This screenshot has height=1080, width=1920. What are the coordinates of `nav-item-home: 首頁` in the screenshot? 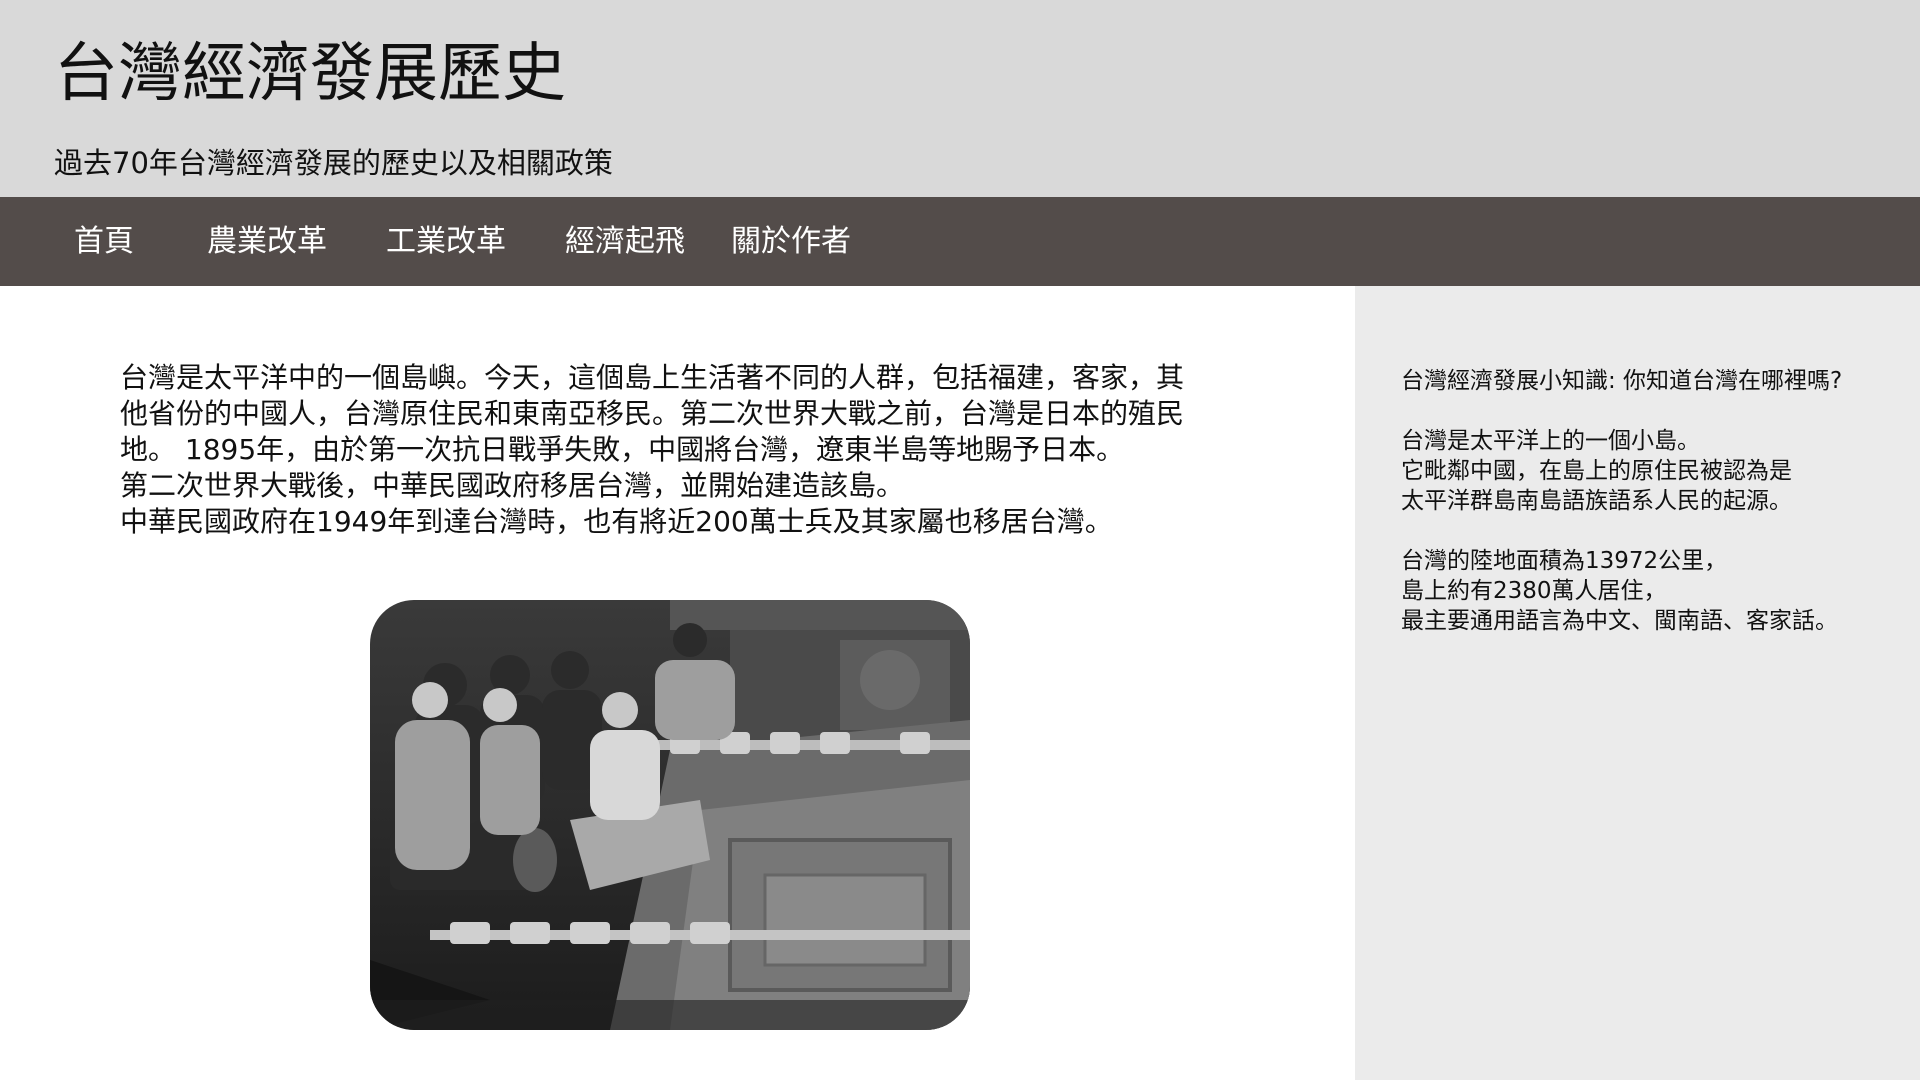 It's located at (140, 241).